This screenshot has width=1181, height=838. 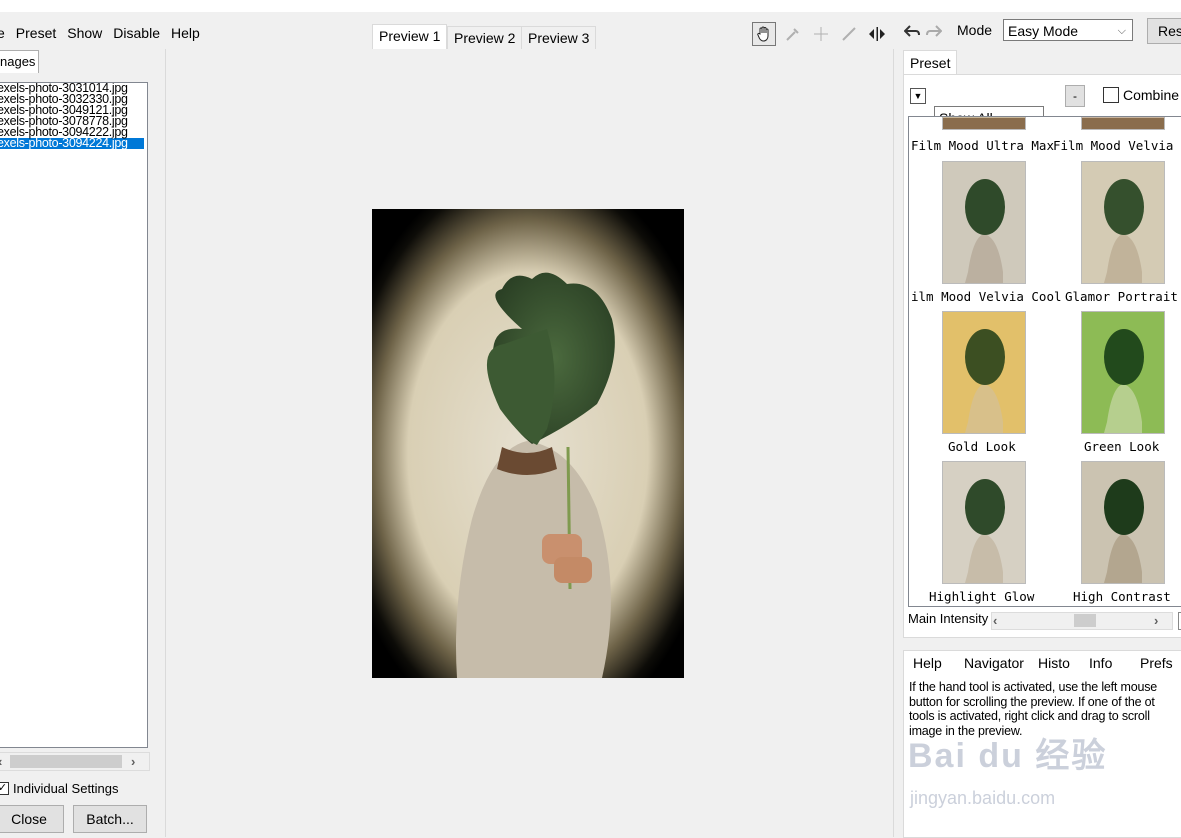 I want to click on reset-button: Res, so click(x=1164, y=31).